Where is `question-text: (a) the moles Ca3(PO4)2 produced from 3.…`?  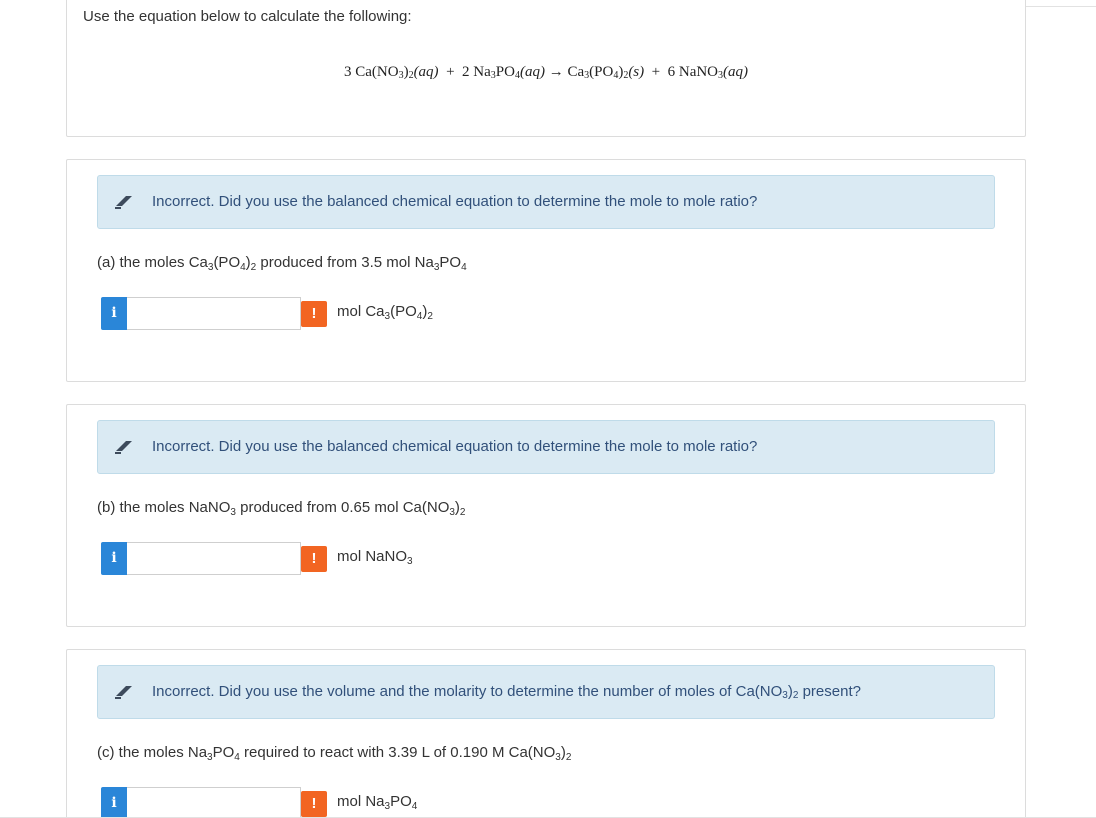 question-text: (a) the moles Ca3(PO4)2 produced from 3.… is located at coordinates (282, 263).